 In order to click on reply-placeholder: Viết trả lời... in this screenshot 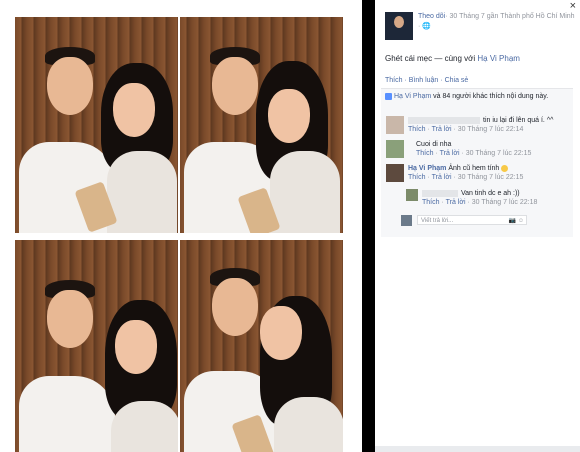, I will do `click(437, 221)`.